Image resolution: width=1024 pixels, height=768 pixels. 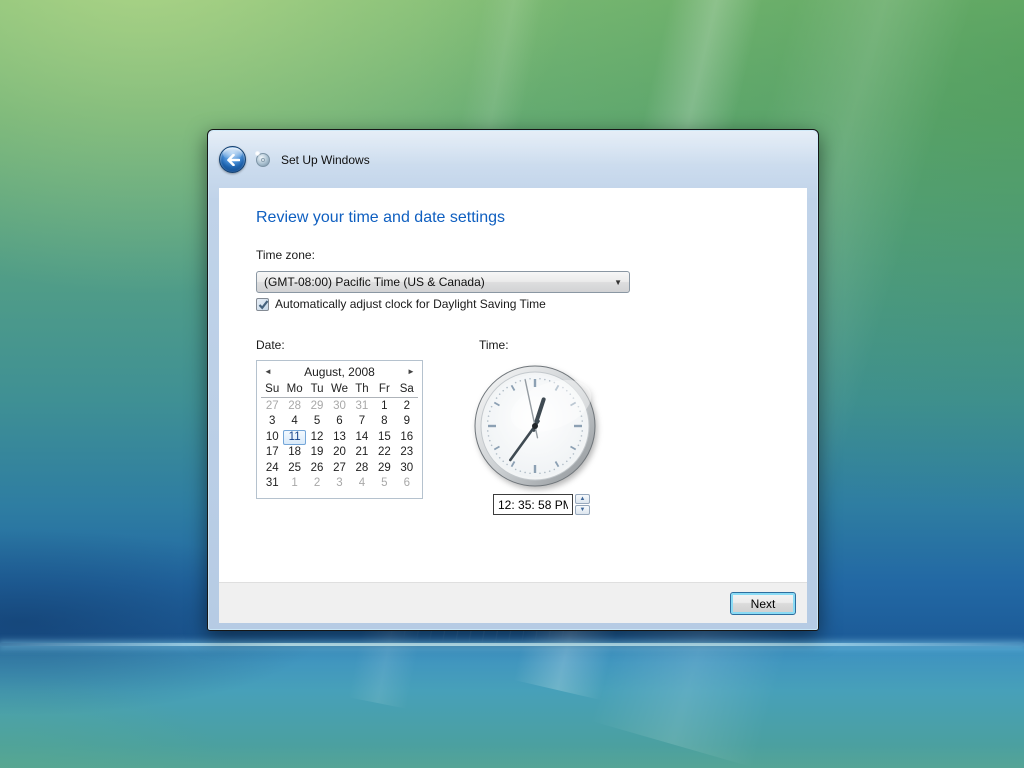 What do you see at coordinates (317, 452) in the screenshot?
I see `calendar-day: 19` at bounding box center [317, 452].